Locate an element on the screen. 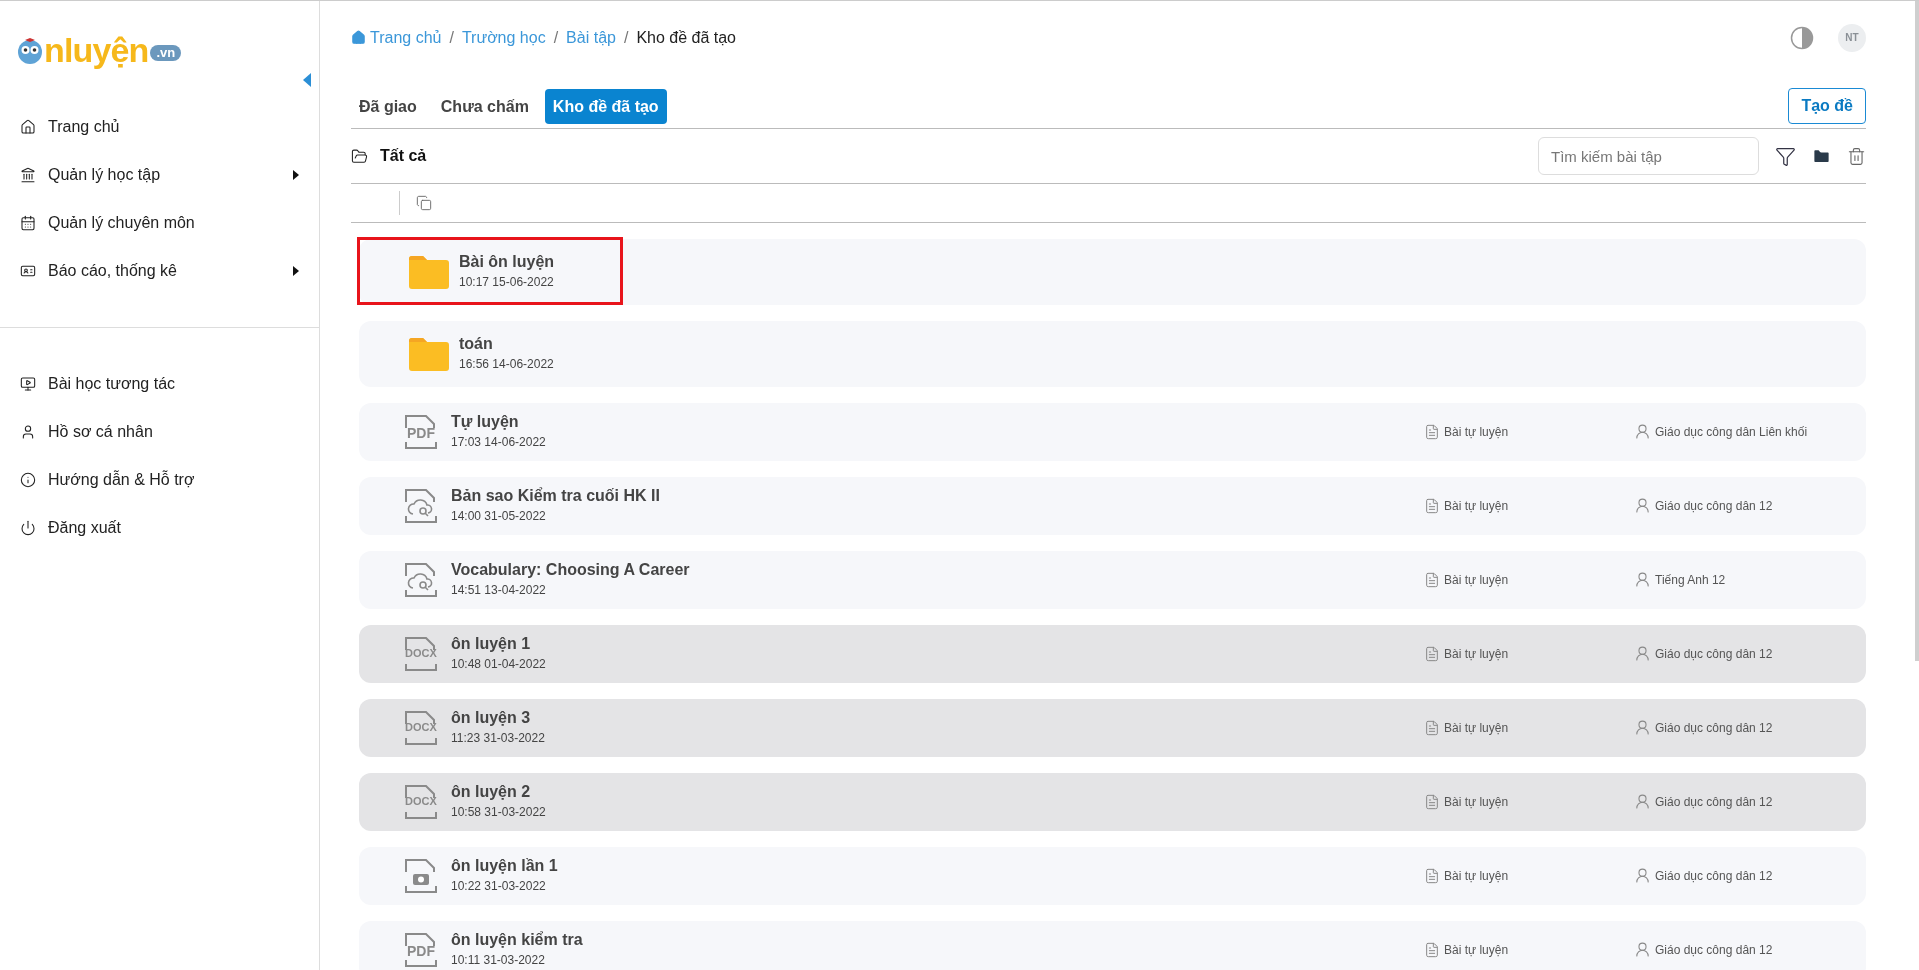 The image size is (1919, 970). item-name: ôn luyện lần 1 is located at coordinates (504, 866).